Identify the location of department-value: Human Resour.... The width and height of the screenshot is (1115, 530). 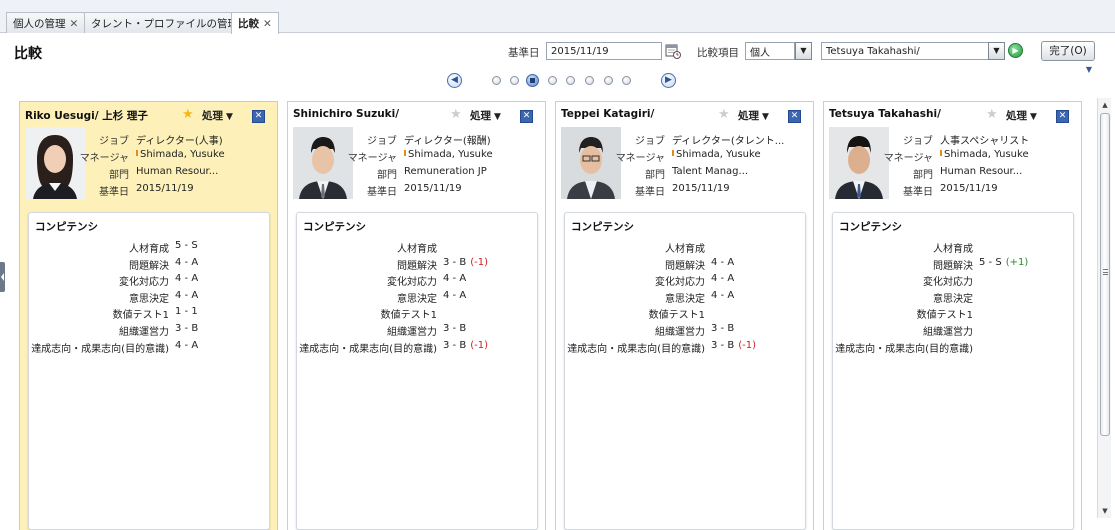
(177, 171).